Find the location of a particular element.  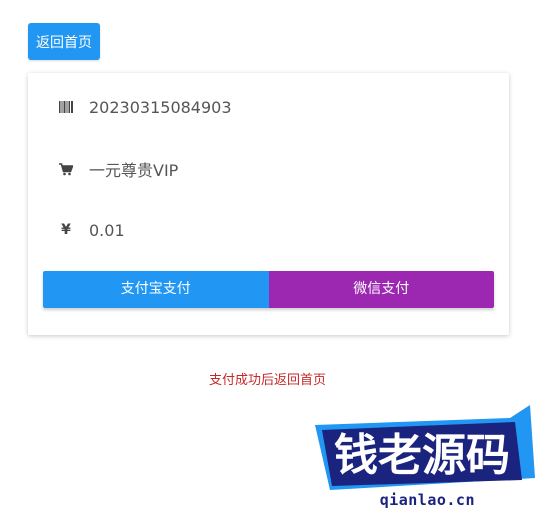

yen-icon: ¥ is located at coordinates (66, 230).